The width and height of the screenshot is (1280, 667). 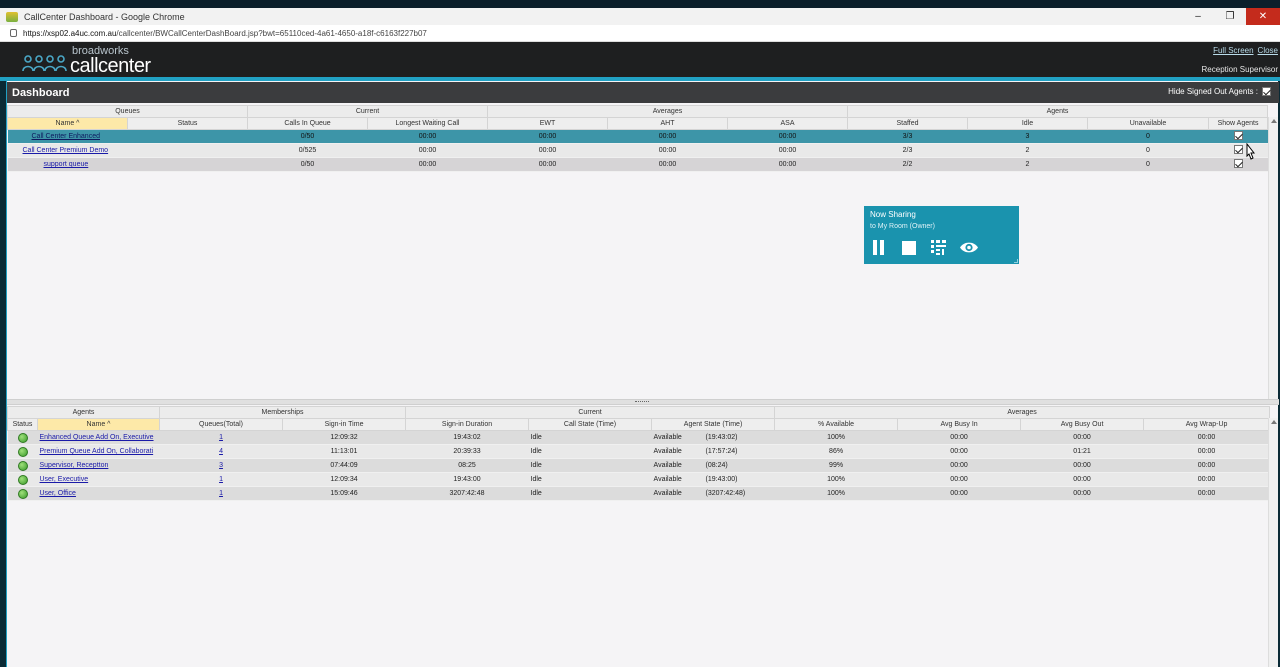 I want to click on asa-value: 00:00, so click(x=787, y=136).